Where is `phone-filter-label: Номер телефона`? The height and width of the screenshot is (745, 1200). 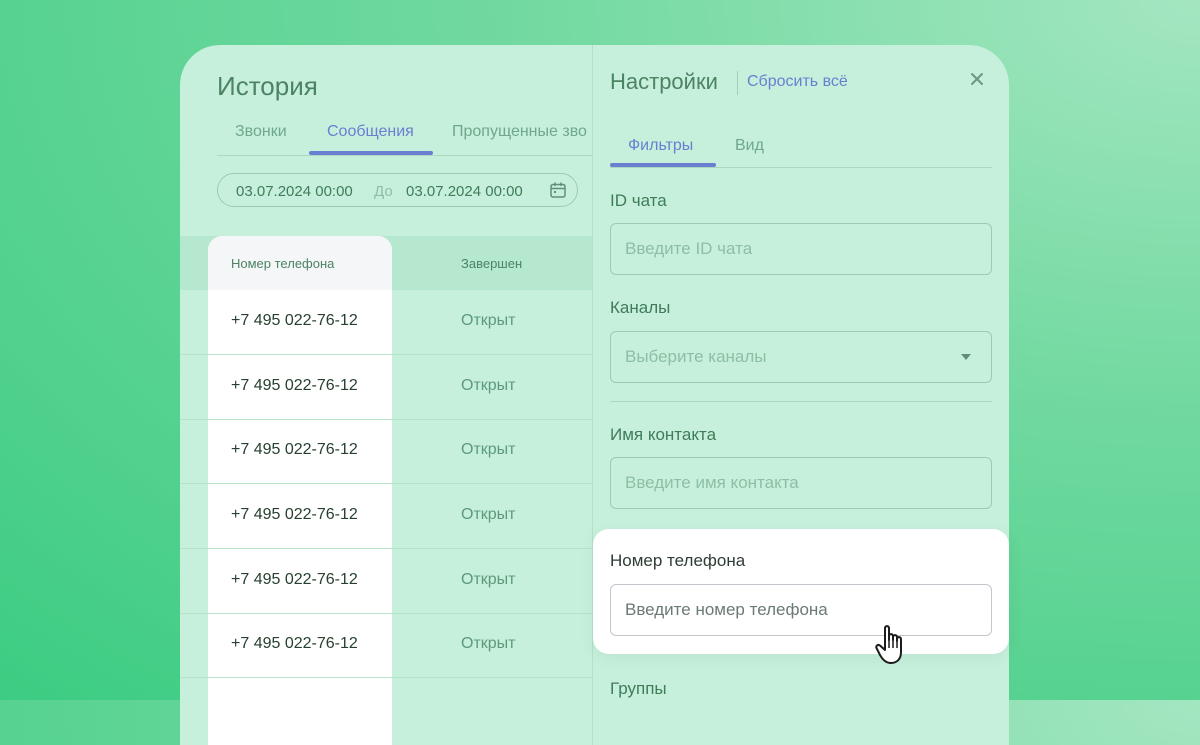 phone-filter-label: Номер телефона is located at coordinates (678, 560).